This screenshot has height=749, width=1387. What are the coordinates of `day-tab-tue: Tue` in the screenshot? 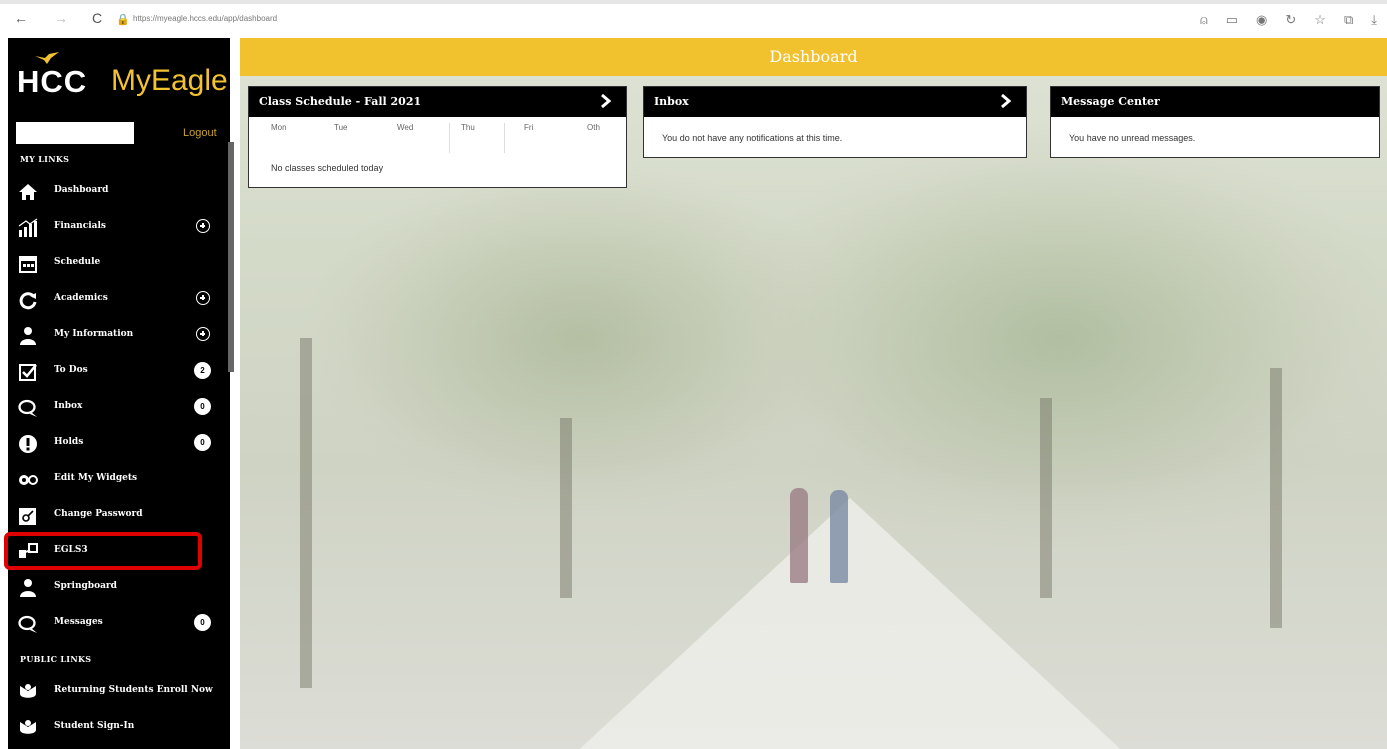 It's located at (341, 127).